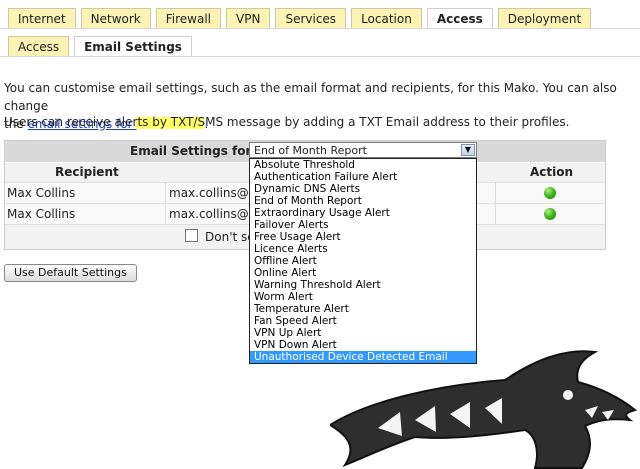 This screenshot has width=640, height=469. Describe the element at coordinates (248, 18) in the screenshot. I see `tab-vpn: VPN` at that location.